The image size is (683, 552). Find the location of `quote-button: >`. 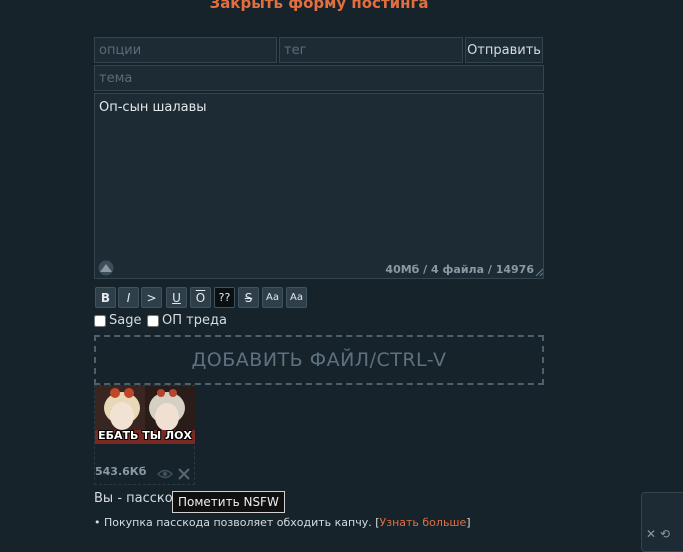

quote-button: > is located at coordinates (151, 297).